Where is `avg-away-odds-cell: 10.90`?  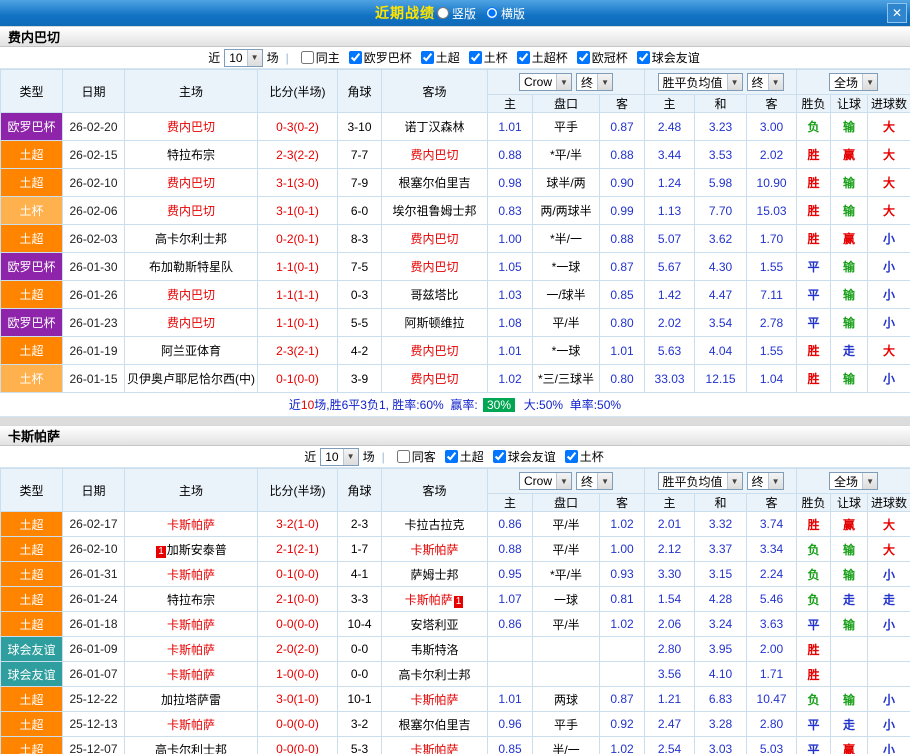 avg-away-odds-cell: 10.90 is located at coordinates (772, 182).